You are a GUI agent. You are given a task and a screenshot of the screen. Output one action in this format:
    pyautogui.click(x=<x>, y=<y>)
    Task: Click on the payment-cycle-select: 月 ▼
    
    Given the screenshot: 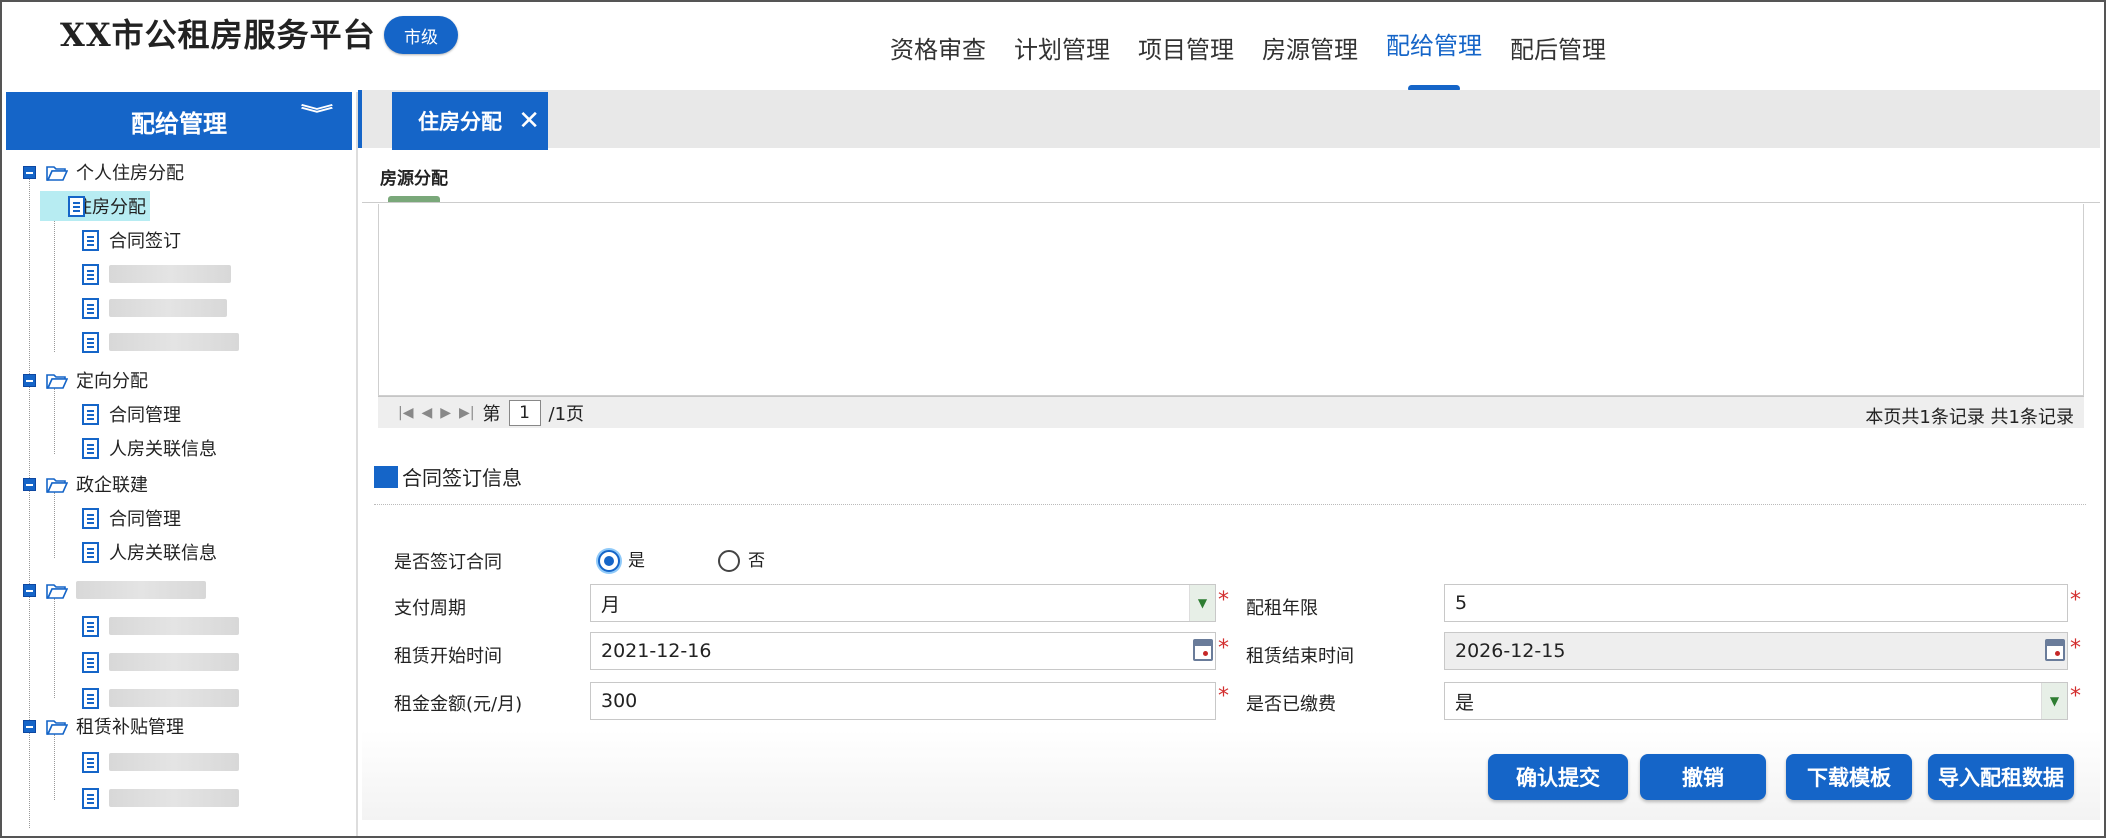 What is the action you would take?
    pyautogui.click(x=903, y=603)
    